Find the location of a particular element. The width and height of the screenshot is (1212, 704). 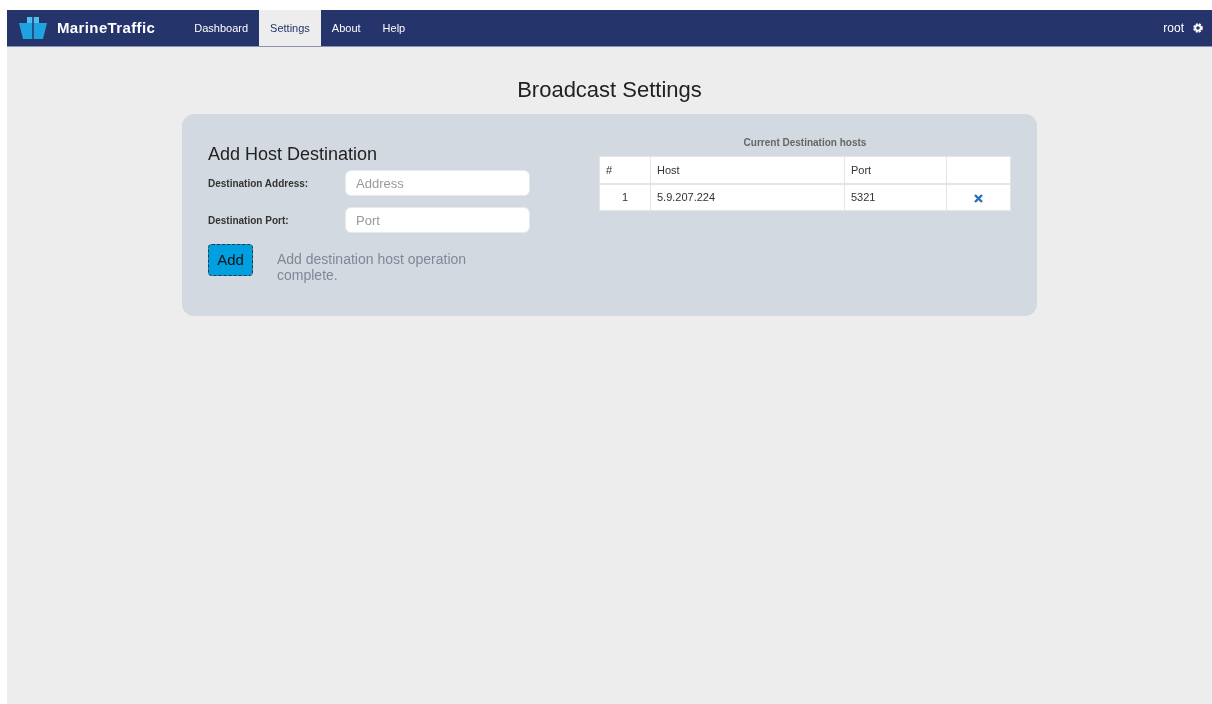

brand-name: MarineTraffic is located at coordinates (106, 28).